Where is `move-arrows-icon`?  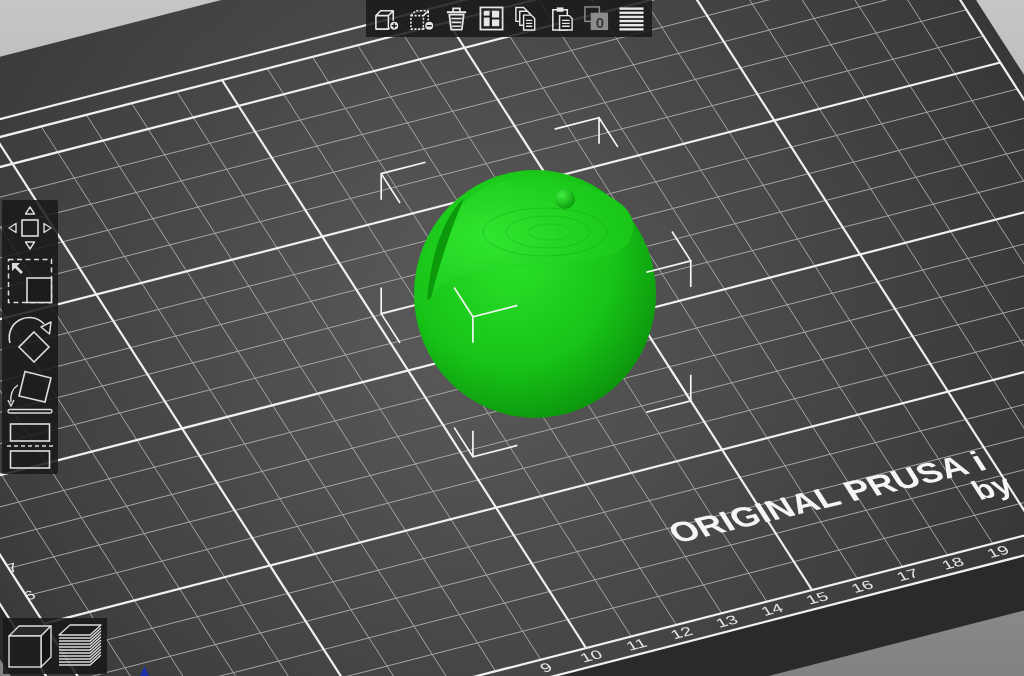
move-arrows-icon is located at coordinates (30, 228).